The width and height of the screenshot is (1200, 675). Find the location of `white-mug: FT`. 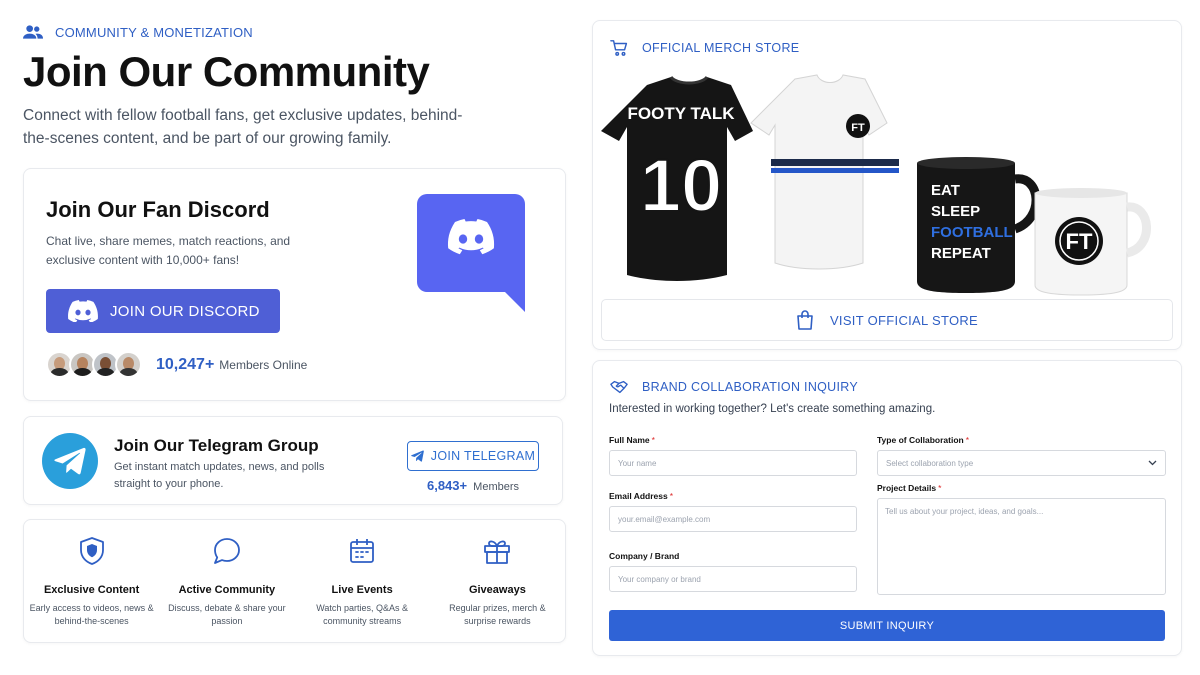

white-mug: FT is located at coordinates (1092, 242).